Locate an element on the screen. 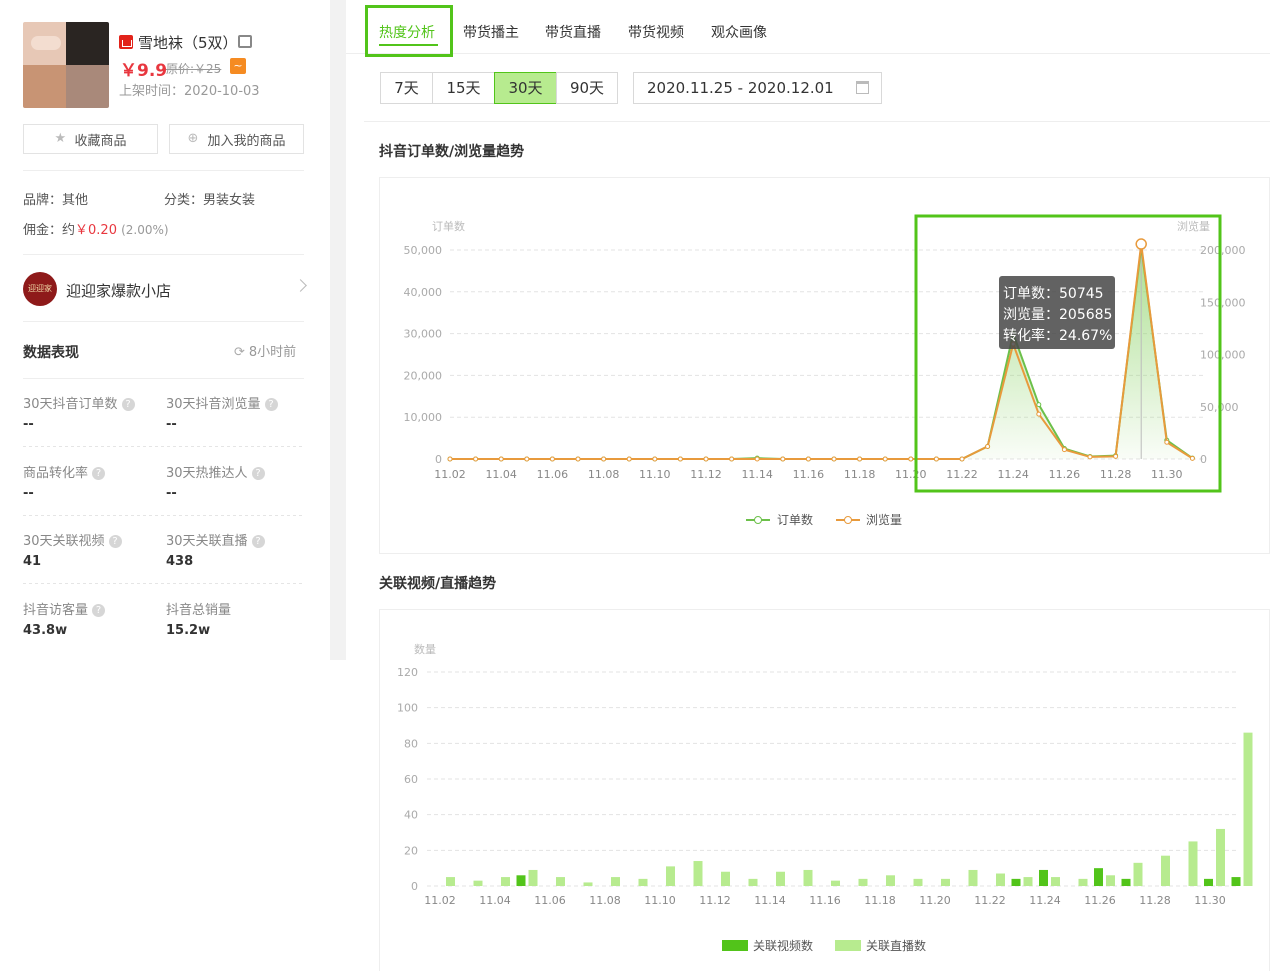 Image resolution: width=1280 pixels, height=976 pixels. section-title: 数据表现 is located at coordinates (51, 353).